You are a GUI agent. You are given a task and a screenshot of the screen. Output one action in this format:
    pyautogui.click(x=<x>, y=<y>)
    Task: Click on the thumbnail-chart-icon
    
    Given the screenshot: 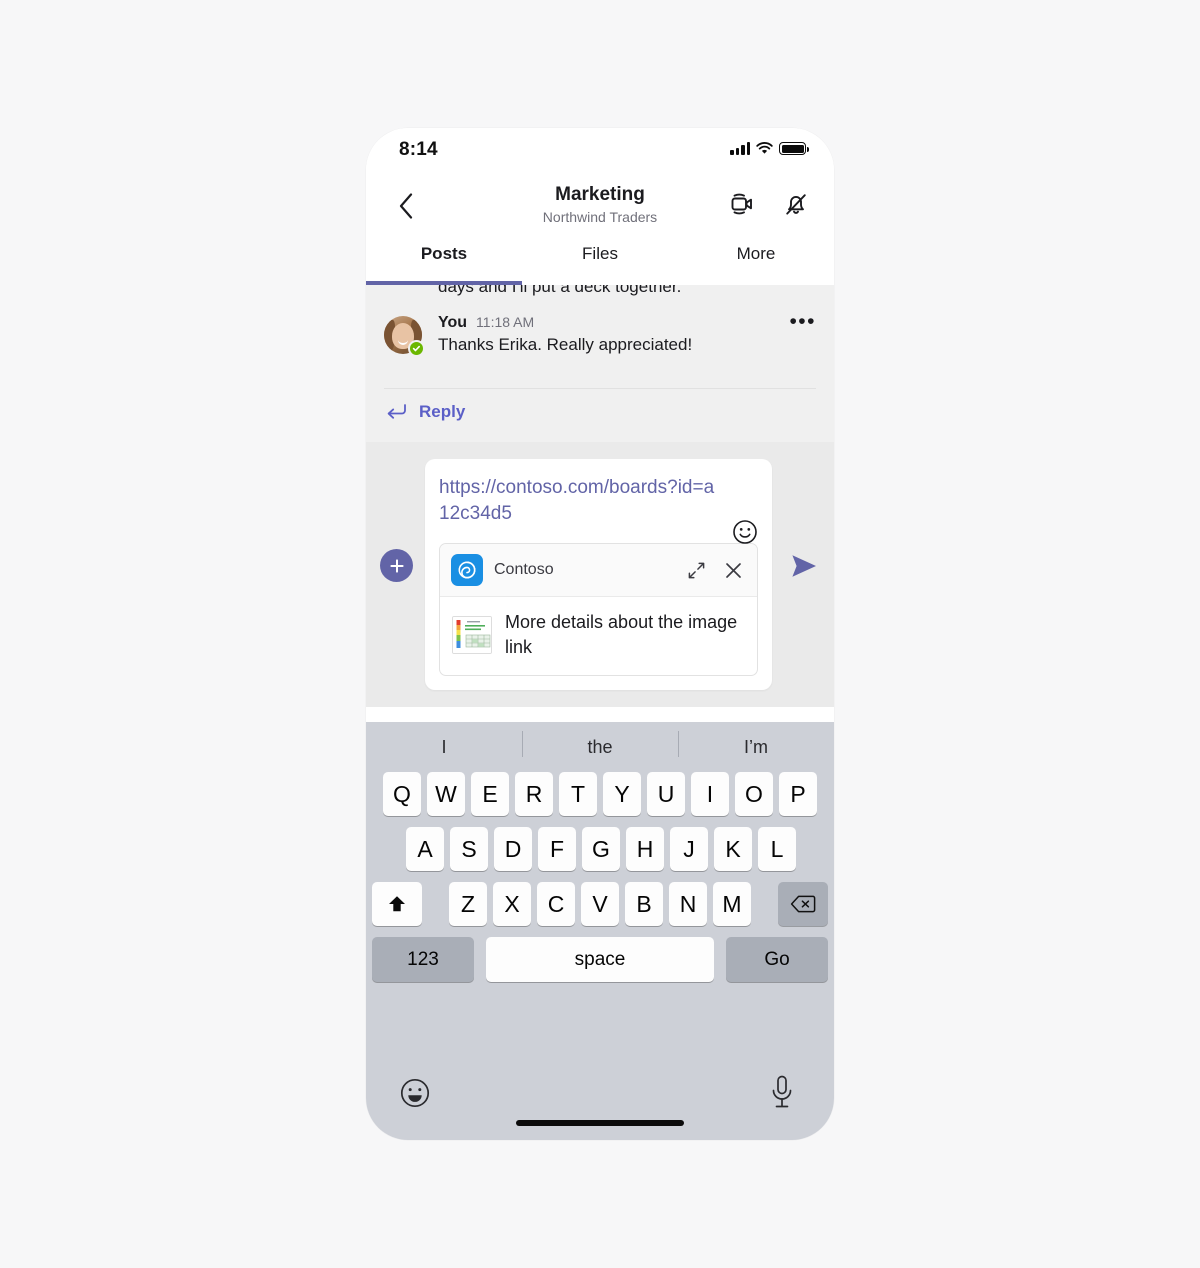 What is the action you would take?
    pyautogui.click(x=472, y=635)
    